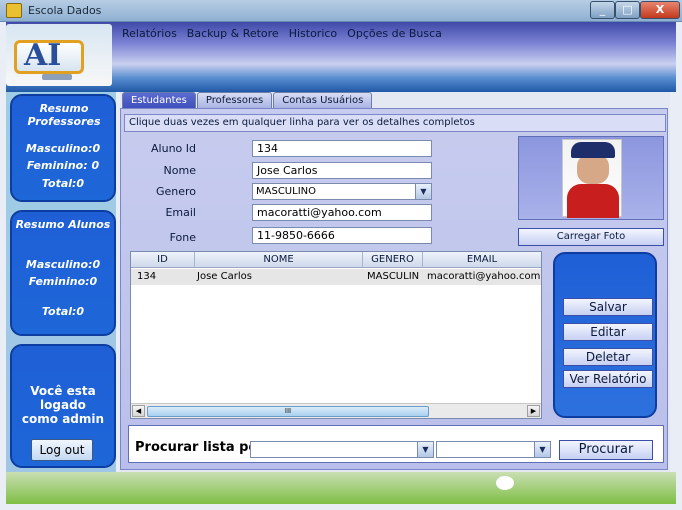 Image resolution: width=682 pixels, height=510 pixels. I want to click on horizontal-scrollbar: ◀ III ▶, so click(336, 410).